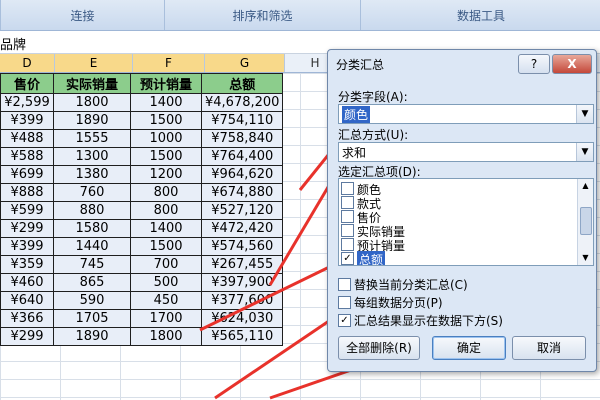  What do you see at coordinates (242, 156) in the screenshot?
I see `table-cell: ¥764,400` at bounding box center [242, 156].